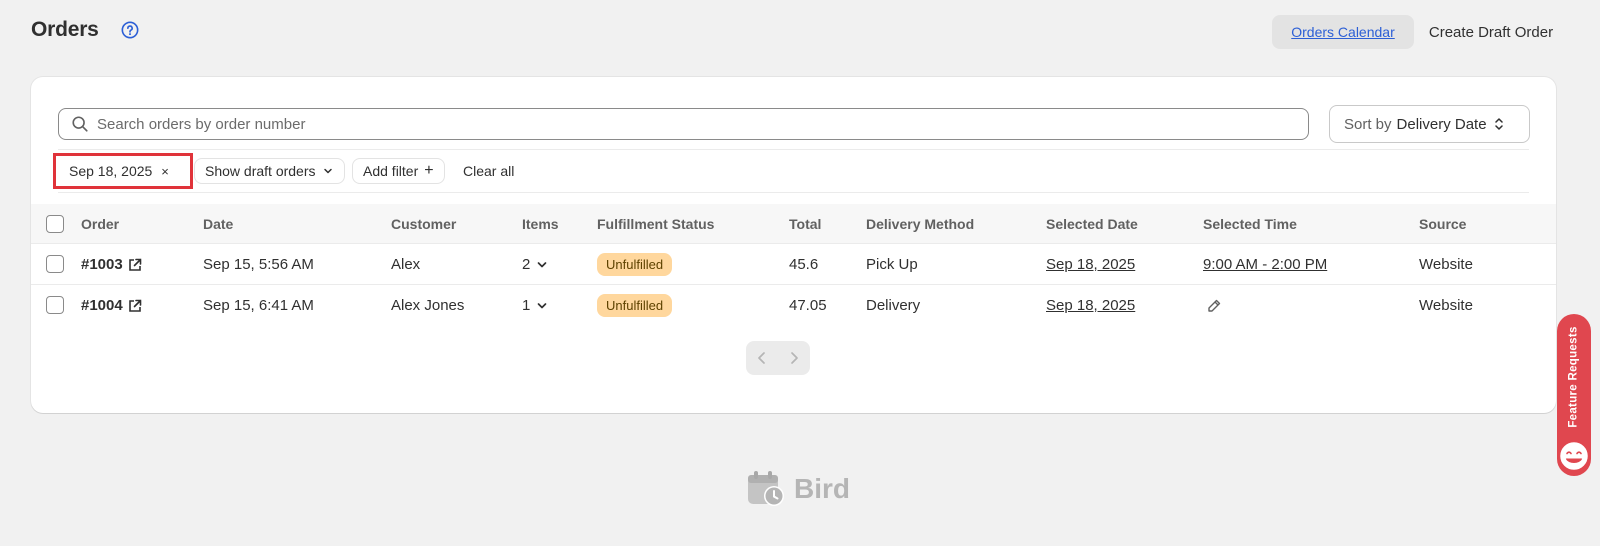 The height and width of the screenshot is (546, 1600). I want to click on pagination, so click(778, 358).